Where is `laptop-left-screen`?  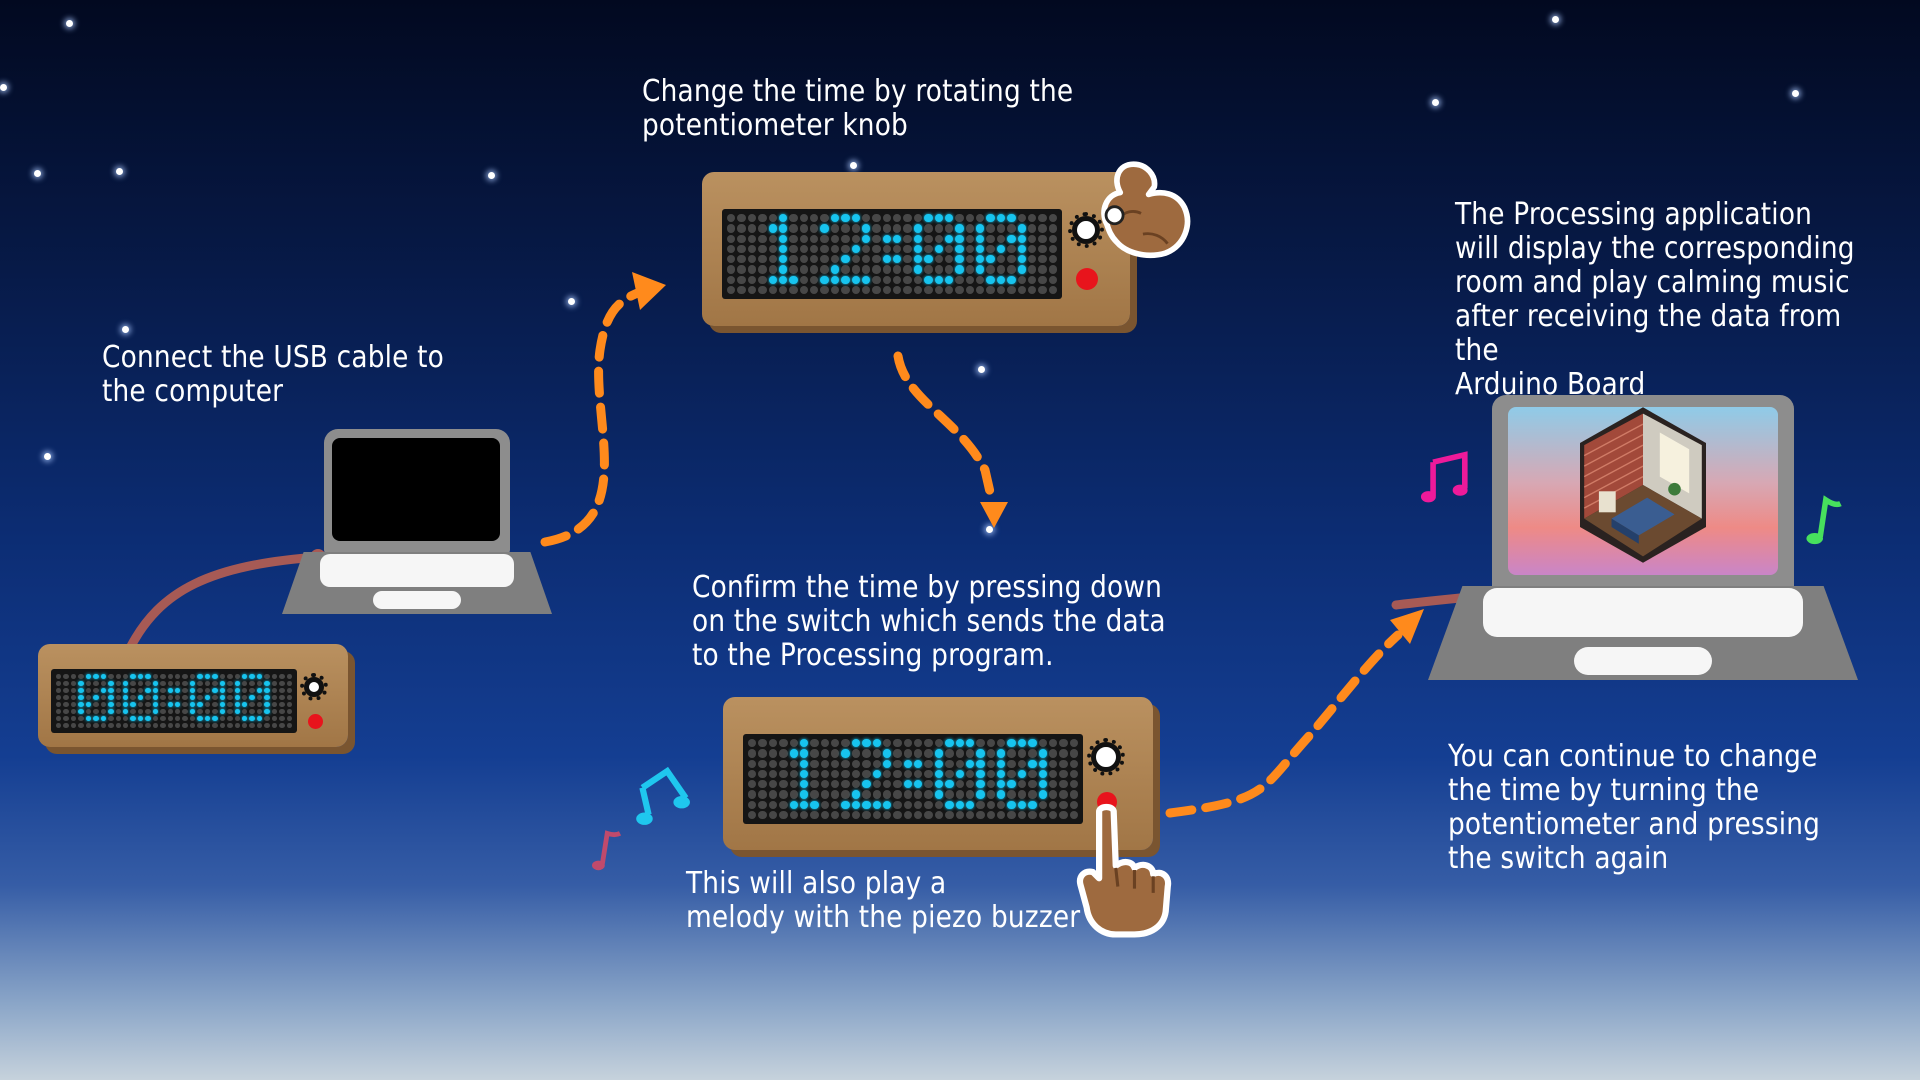 laptop-left-screen is located at coordinates (416, 489).